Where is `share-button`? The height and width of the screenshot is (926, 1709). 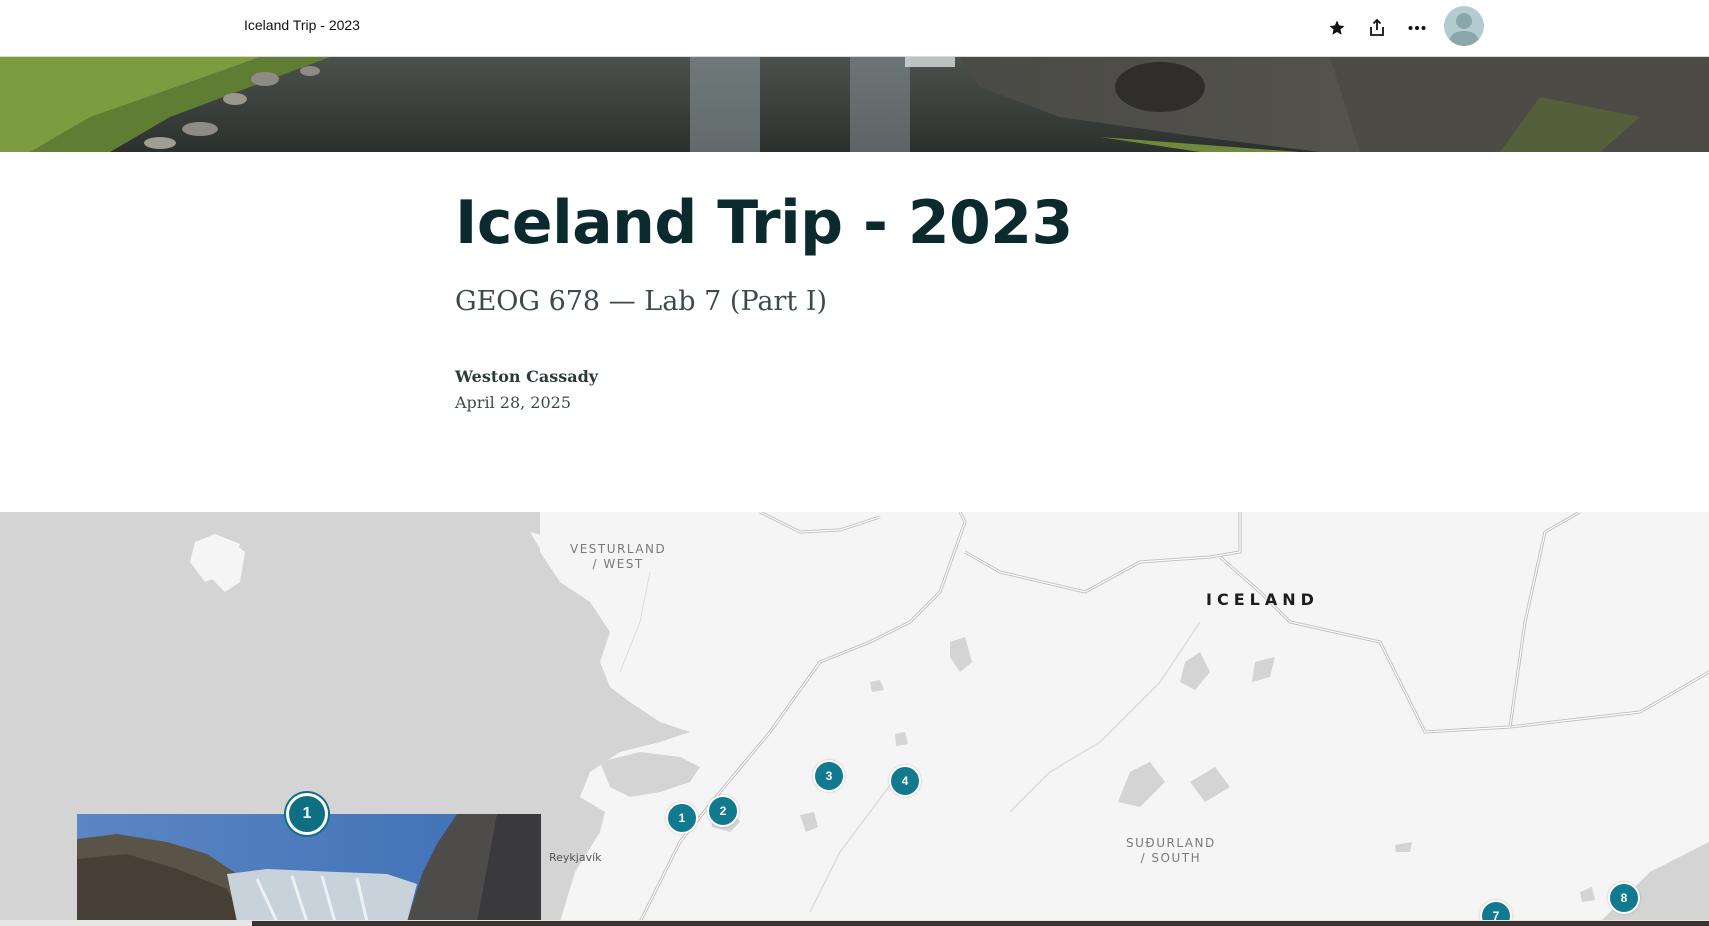 share-button is located at coordinates (1377, 28).